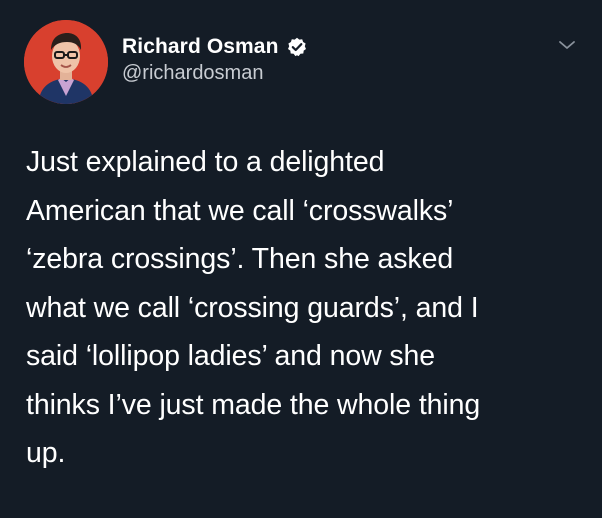  What do you see at coordinates (240, 259) in the screenshot?
I see `tweet-text-line: ‘zebra crossings’. Then she asked` at bounding box center [240, 259].